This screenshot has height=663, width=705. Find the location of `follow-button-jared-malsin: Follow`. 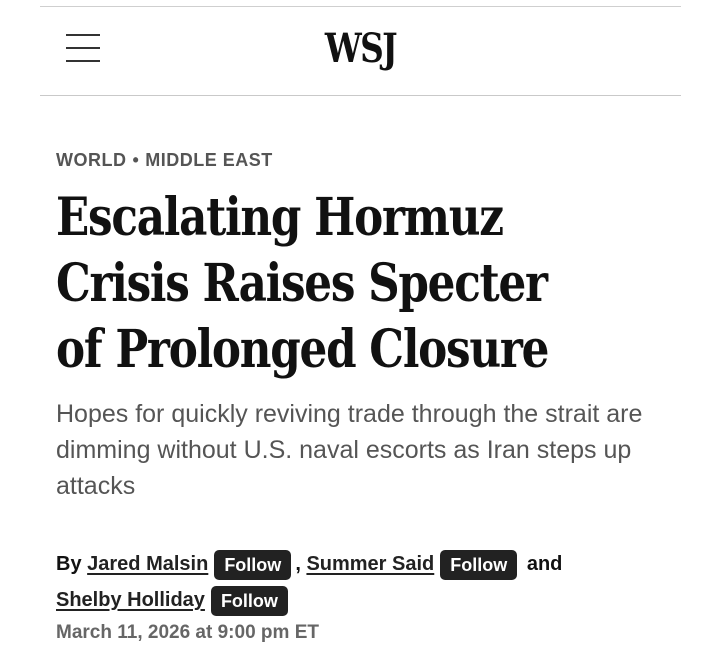

follow-button-jared-malsin: Follow is located at coordinates (253, 564).